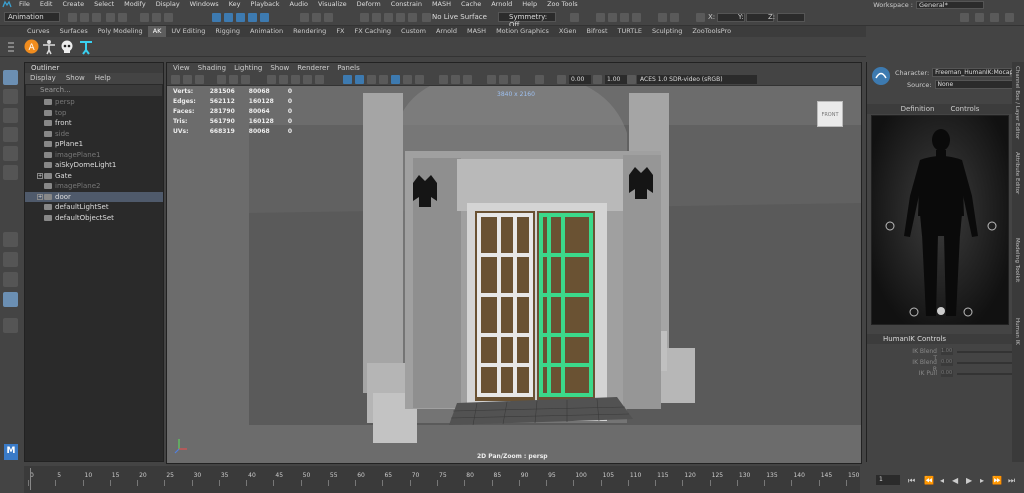 The width and height of the screenshot is (1024, 493). What do you see at coordinates (359, 79) in the screenshot?
I see `smooth-shade-icon` at bounding box center [359, 79].